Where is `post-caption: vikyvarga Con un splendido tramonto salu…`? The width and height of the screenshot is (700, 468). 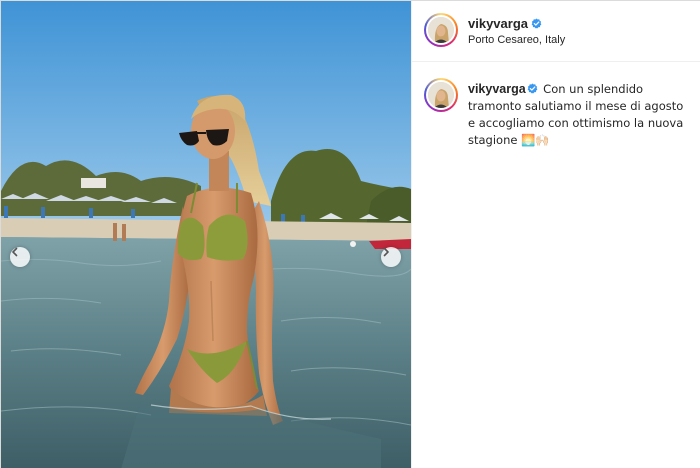
post-caption: vikyvarga Con un splendido tramonto salu… is located at coordinates (579, 115).